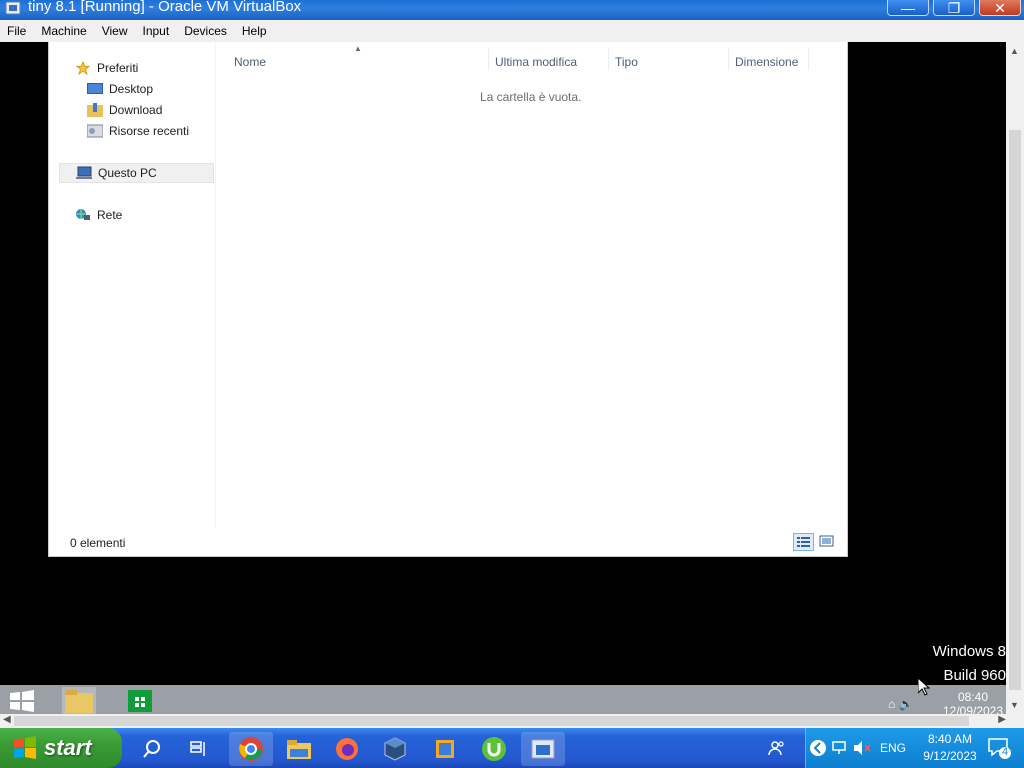 The width and height of the screenshot is (1024, 768). What do you see at coordinates (145, 68) in the screenshot?
I see `nav-favorites: Preferiti` at bounding box center [145, 68].